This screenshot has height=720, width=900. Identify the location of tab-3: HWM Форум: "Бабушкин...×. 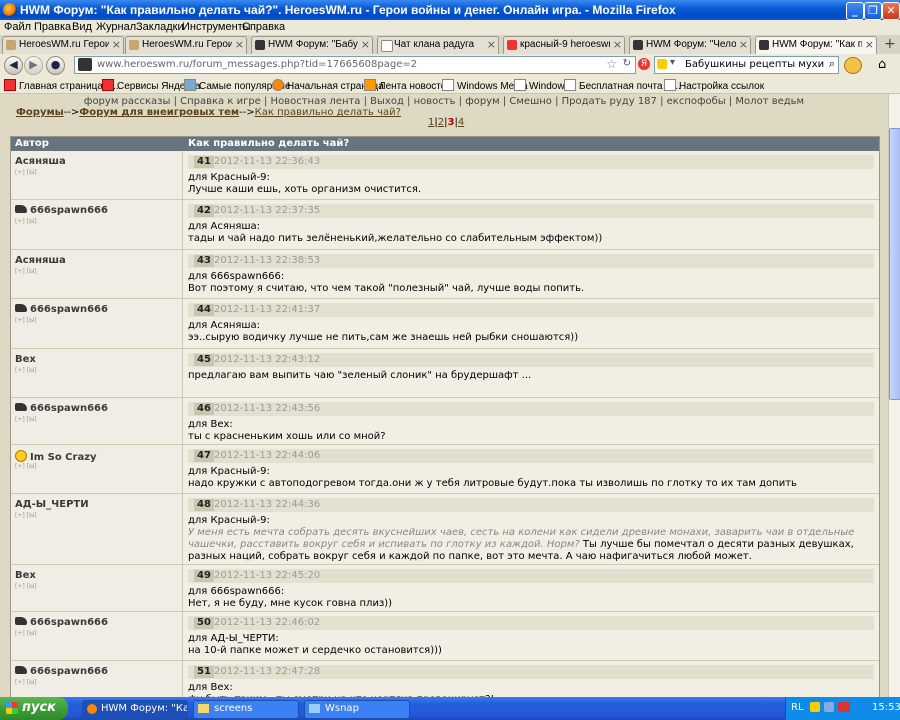
(312, 45).